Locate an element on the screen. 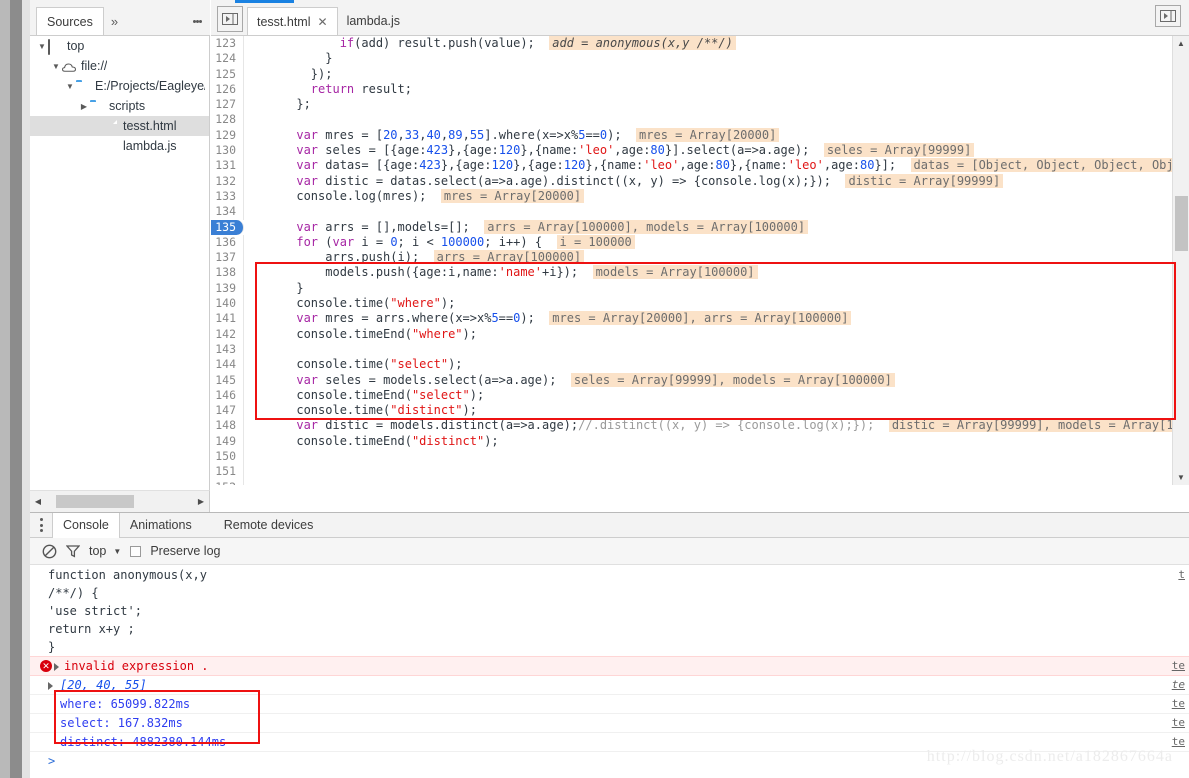  tab-remote-devices: Remote devices is located at coordinates (263, 525).